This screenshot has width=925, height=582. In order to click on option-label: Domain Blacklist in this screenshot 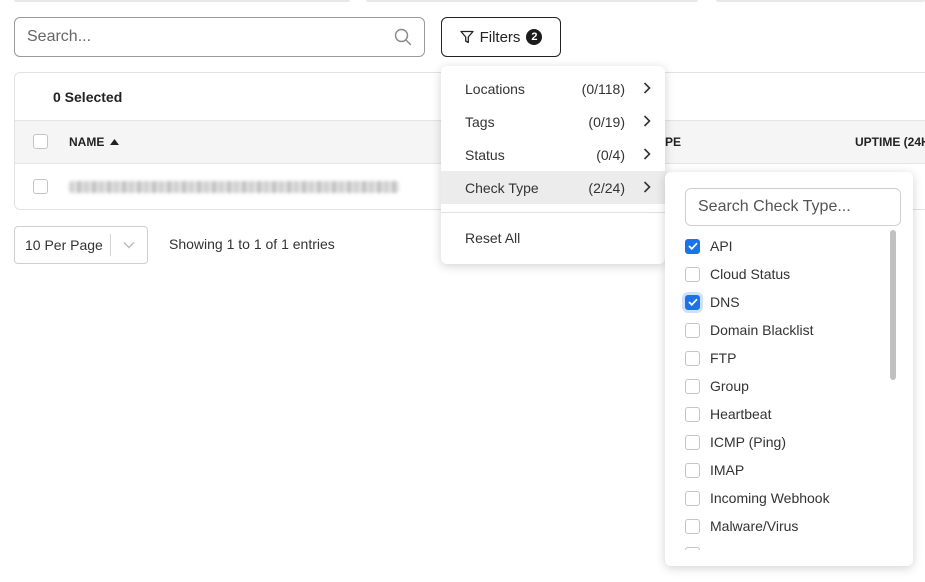, I will do `click(762, 330)`.